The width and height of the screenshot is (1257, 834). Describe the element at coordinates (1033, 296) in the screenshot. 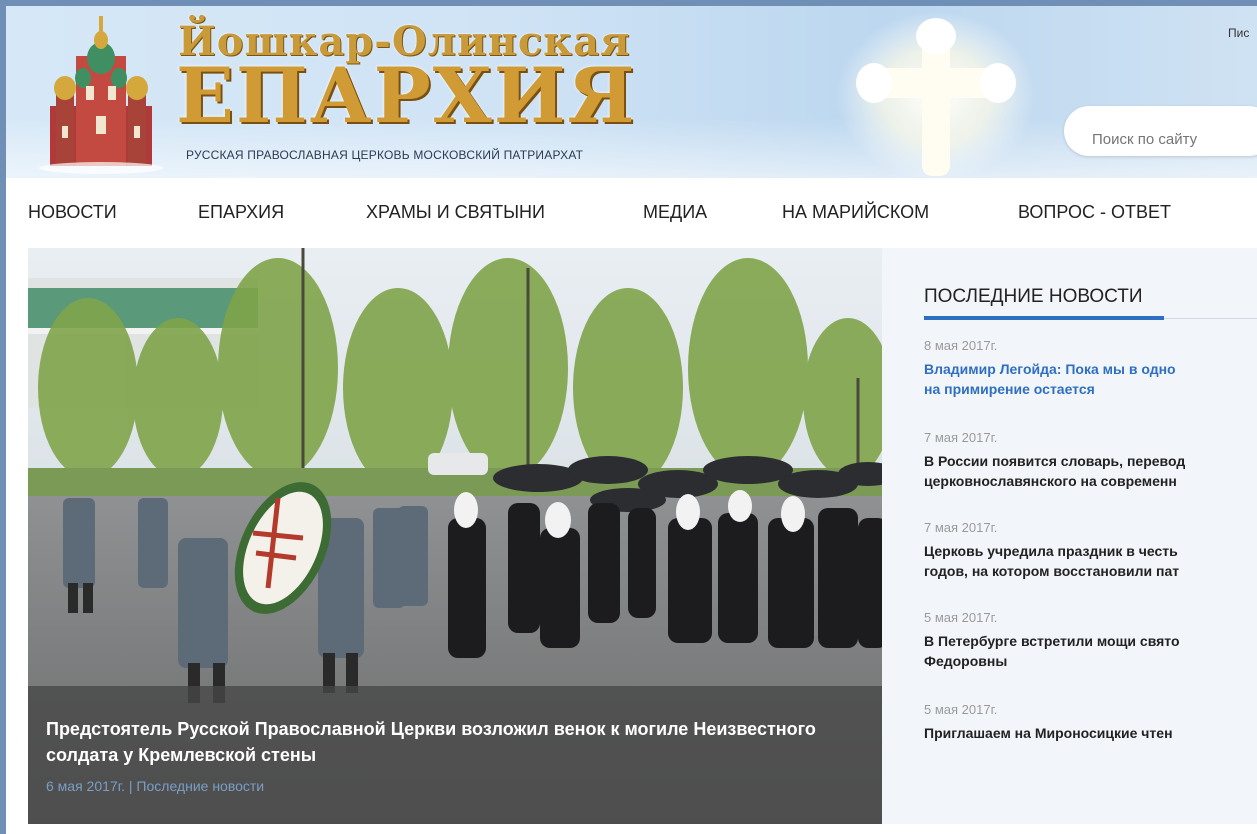

I see `latest-news-title: ПОСЛЕДНИЕ НОВОСТИ` at that location.